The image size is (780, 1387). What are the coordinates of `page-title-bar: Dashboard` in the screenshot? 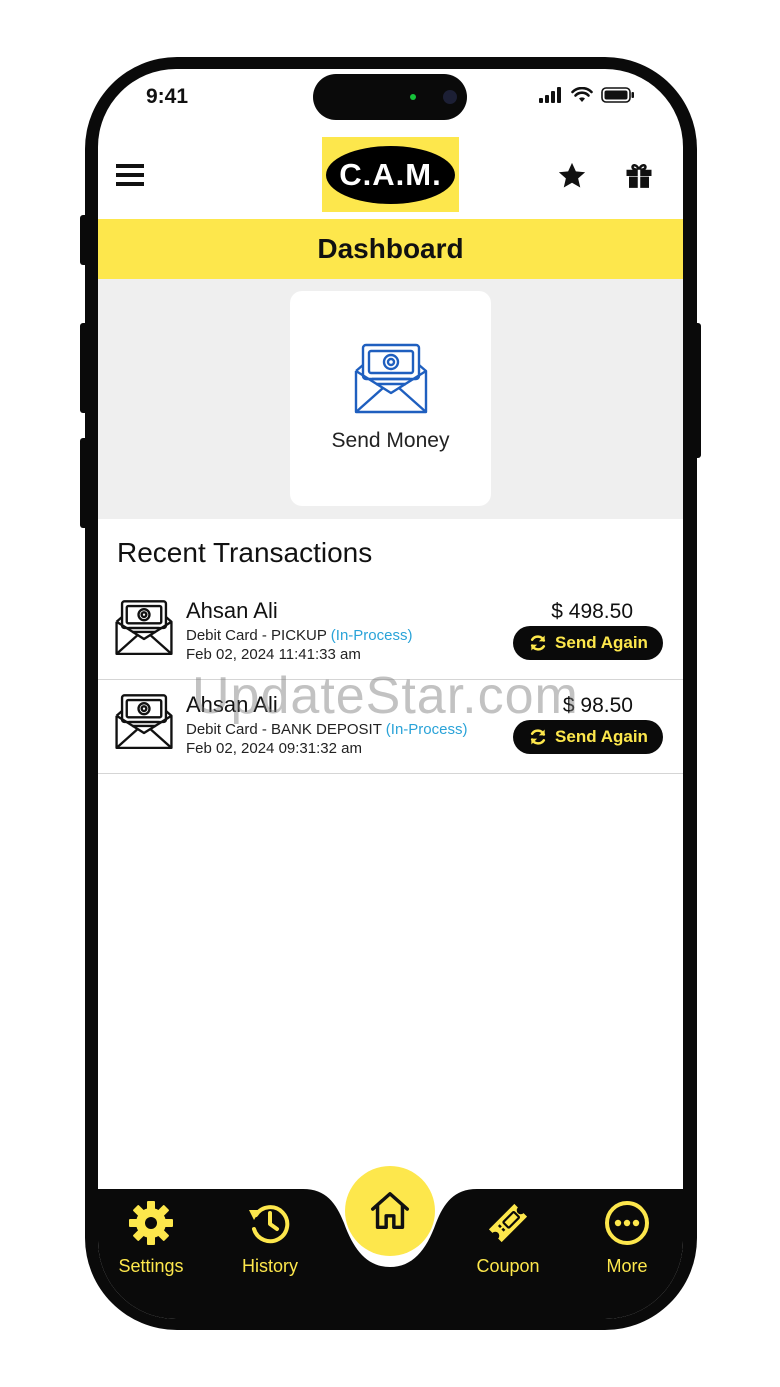 It's located at (390, 249).